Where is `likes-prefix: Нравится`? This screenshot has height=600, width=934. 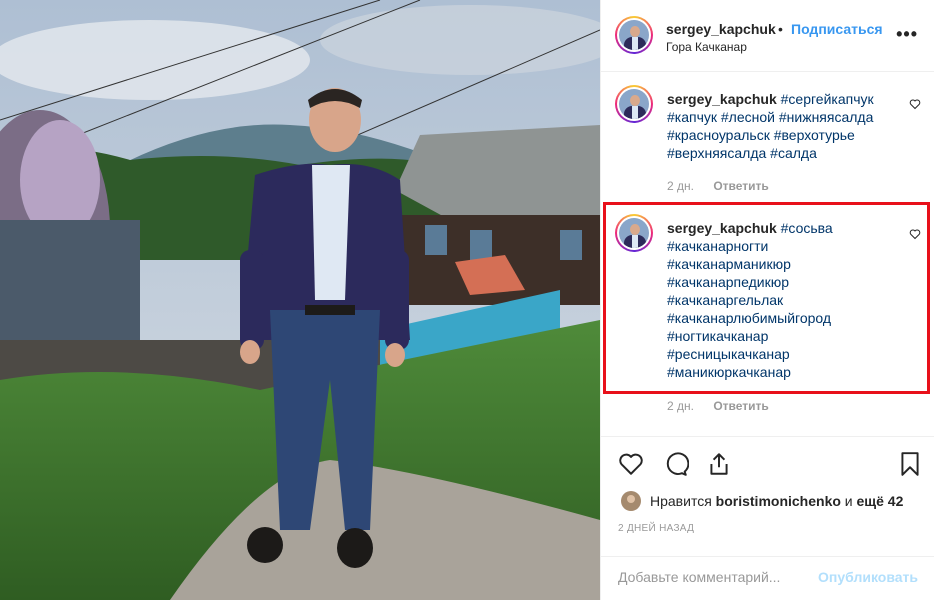
likes-prefix: Нравится is located at coordinates (681, 501).